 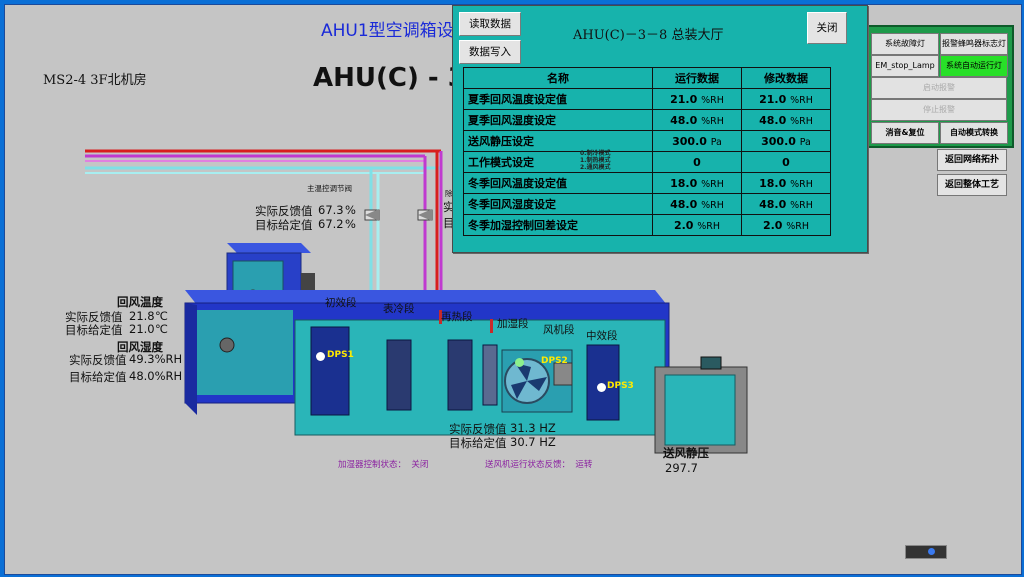 What do you see at coordinates (320, 356) in the screenshot?
I see `dps1-indicator` at bounding box center [320, 356].